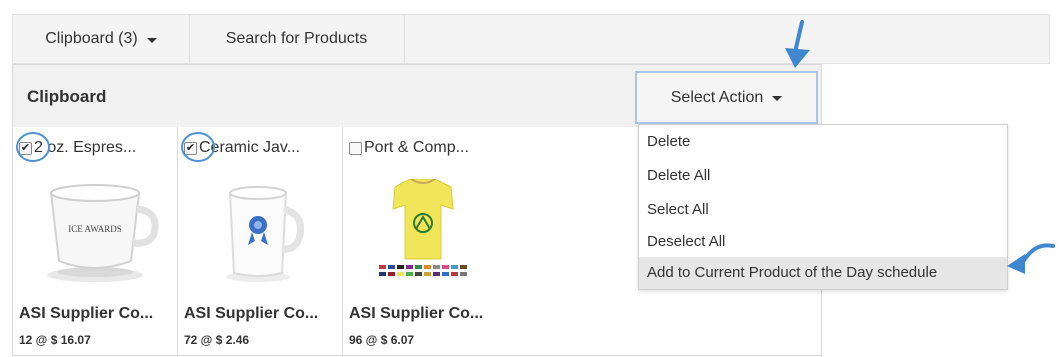  I want to click on menu-item-select-all: Select All, so click(678, 209).